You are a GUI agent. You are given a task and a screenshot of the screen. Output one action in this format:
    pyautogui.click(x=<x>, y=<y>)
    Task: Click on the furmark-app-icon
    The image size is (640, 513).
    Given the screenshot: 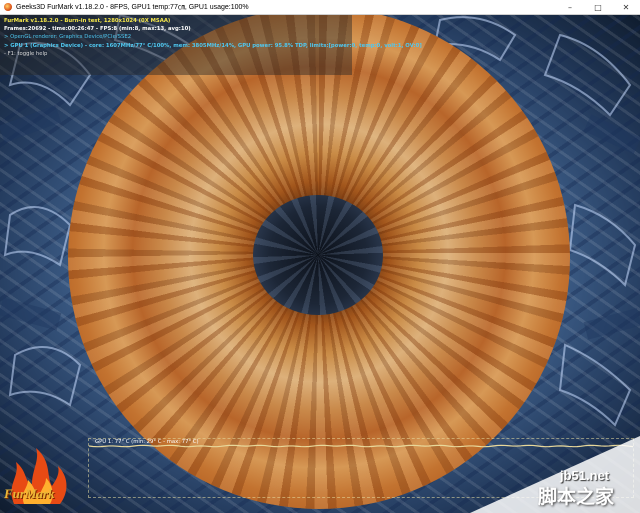 What is the action you would take?
    pyautogui.click(x=8, y=7)
    